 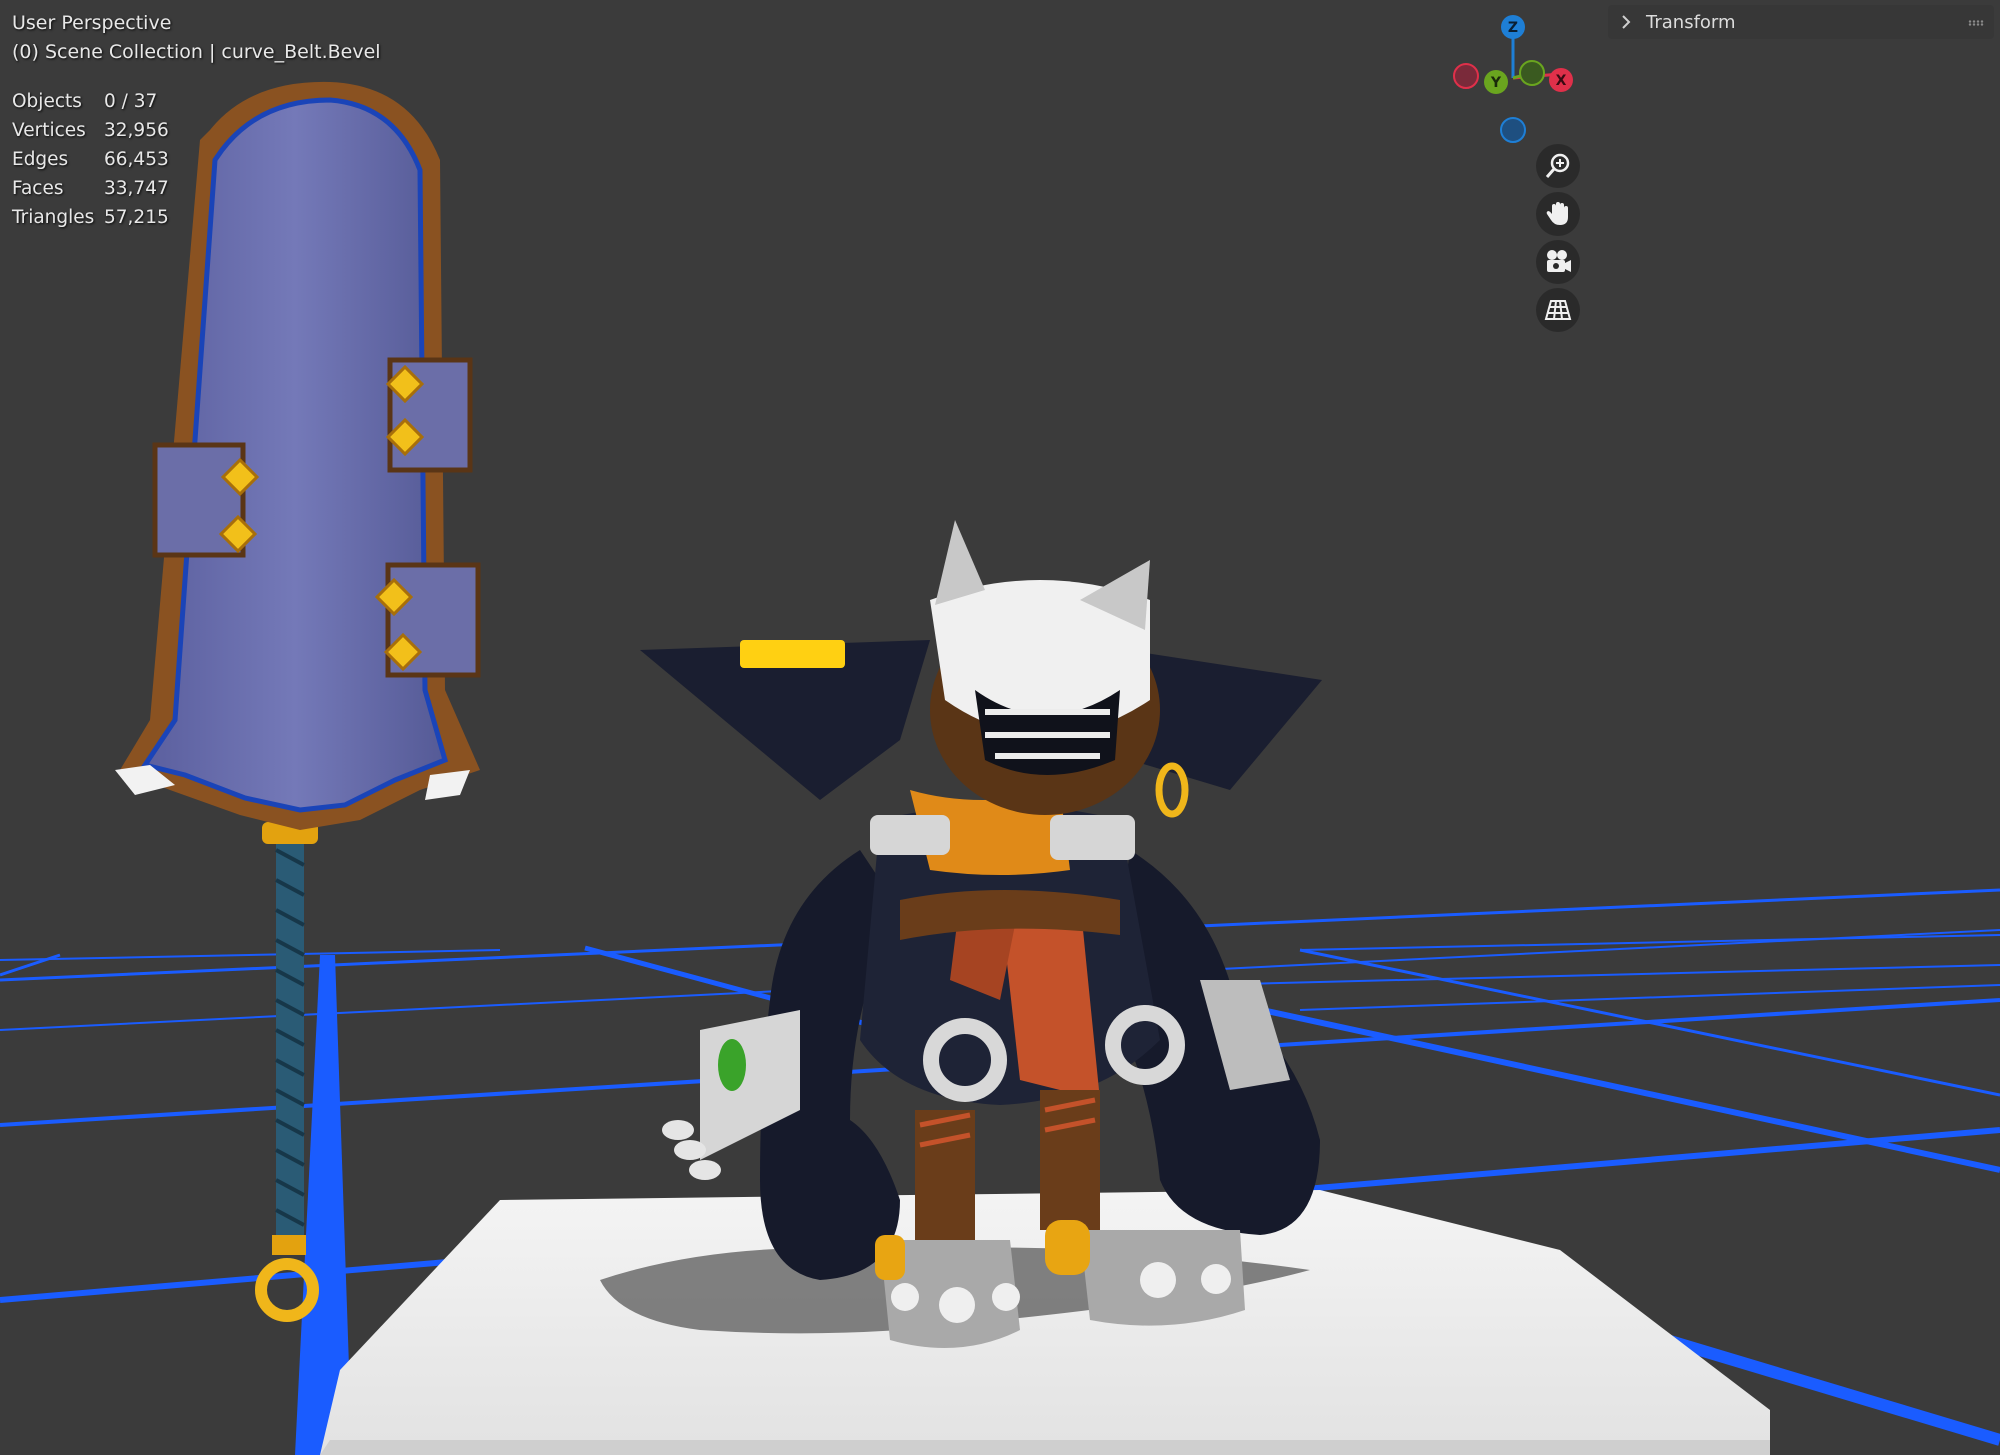 What do you see at coordinates (136, 217) in the screenshot?
I see `stat-value: 57,215` at bounding box center [136, 217].